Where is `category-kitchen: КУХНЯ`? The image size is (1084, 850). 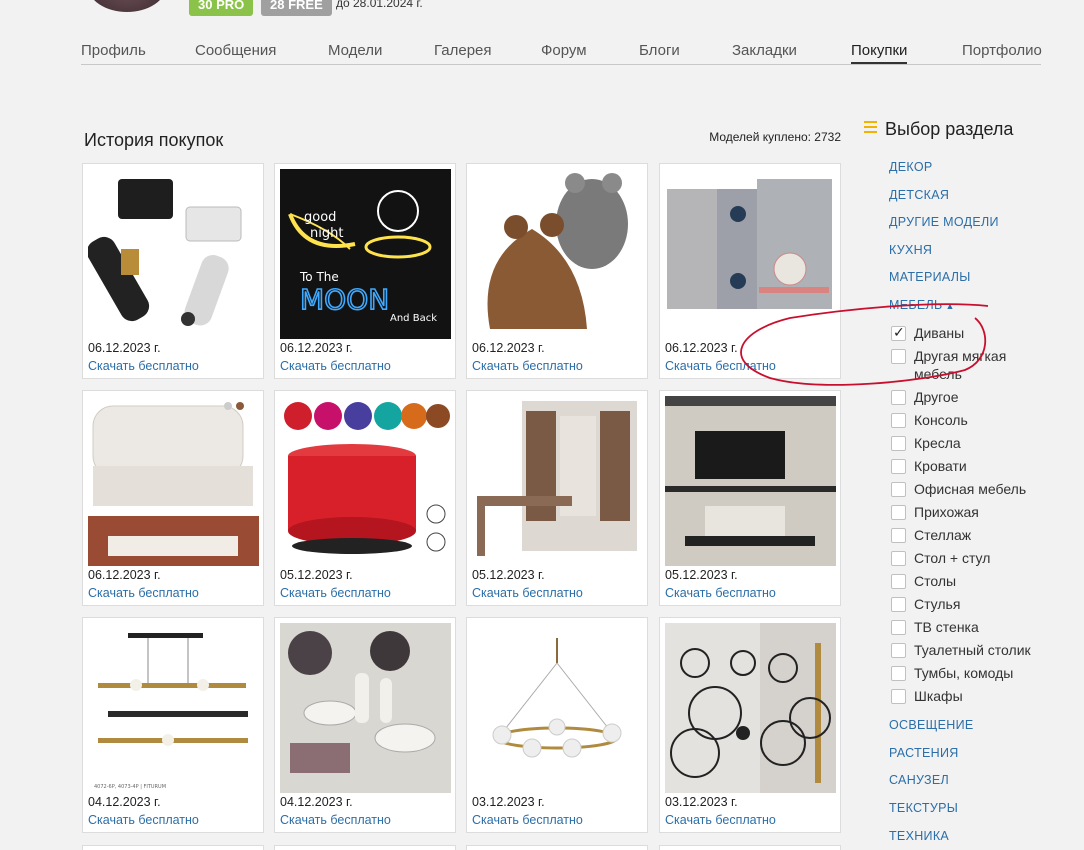
category-kitchen: КУХНЯ is located at coordinates (910, 250).